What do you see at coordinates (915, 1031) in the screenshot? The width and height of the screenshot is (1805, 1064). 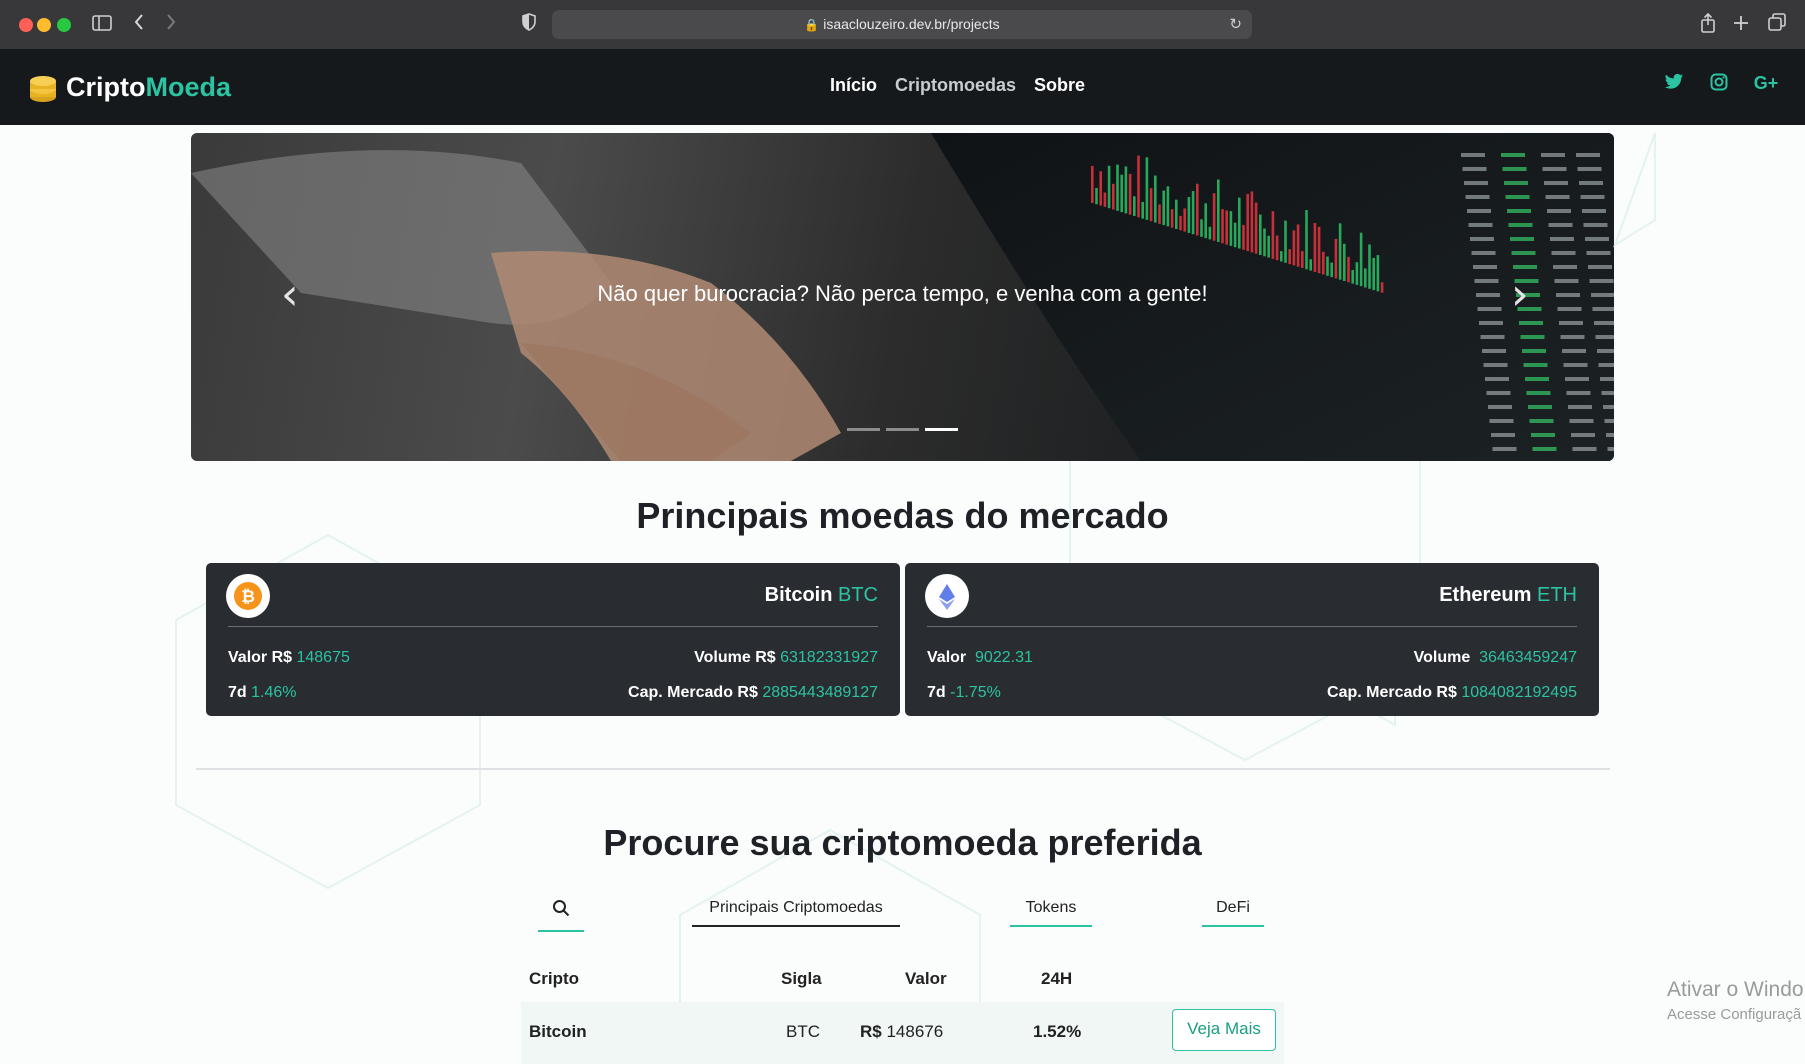 I see `row-valor-value: 148676` at bounding box center [915, 1031].